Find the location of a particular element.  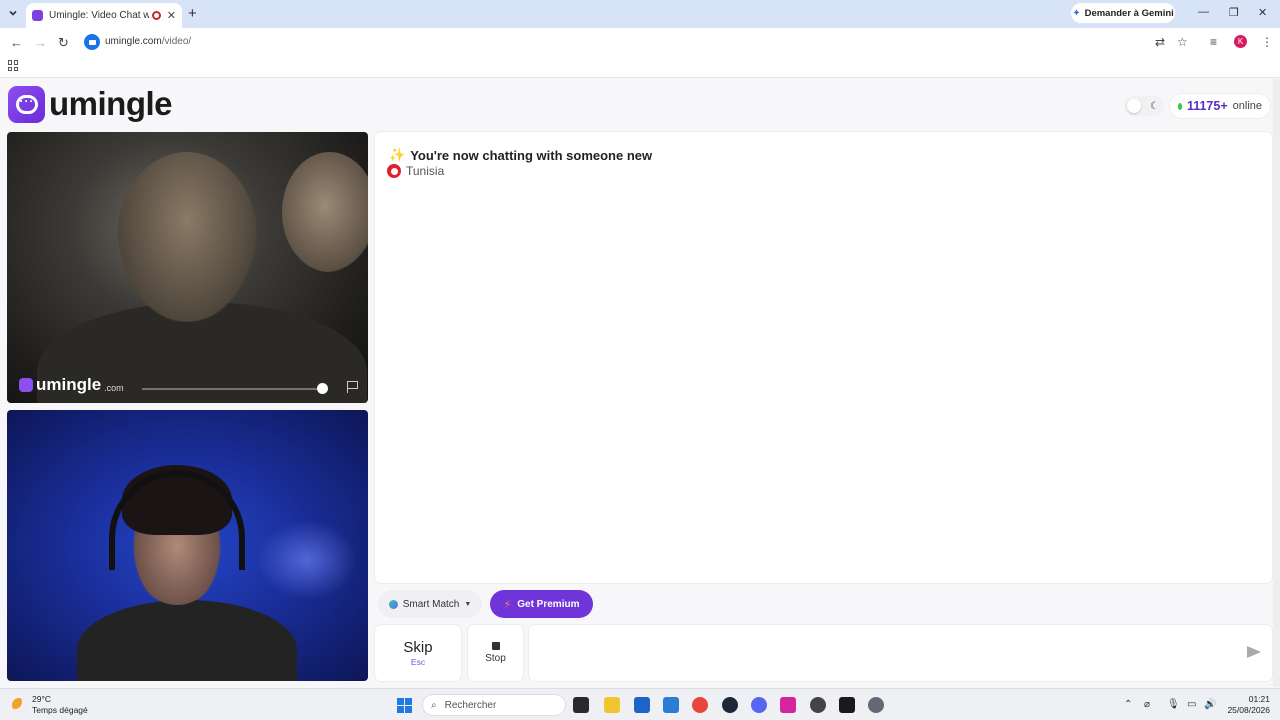

tab-search-button is located at coordinates (13, 13).